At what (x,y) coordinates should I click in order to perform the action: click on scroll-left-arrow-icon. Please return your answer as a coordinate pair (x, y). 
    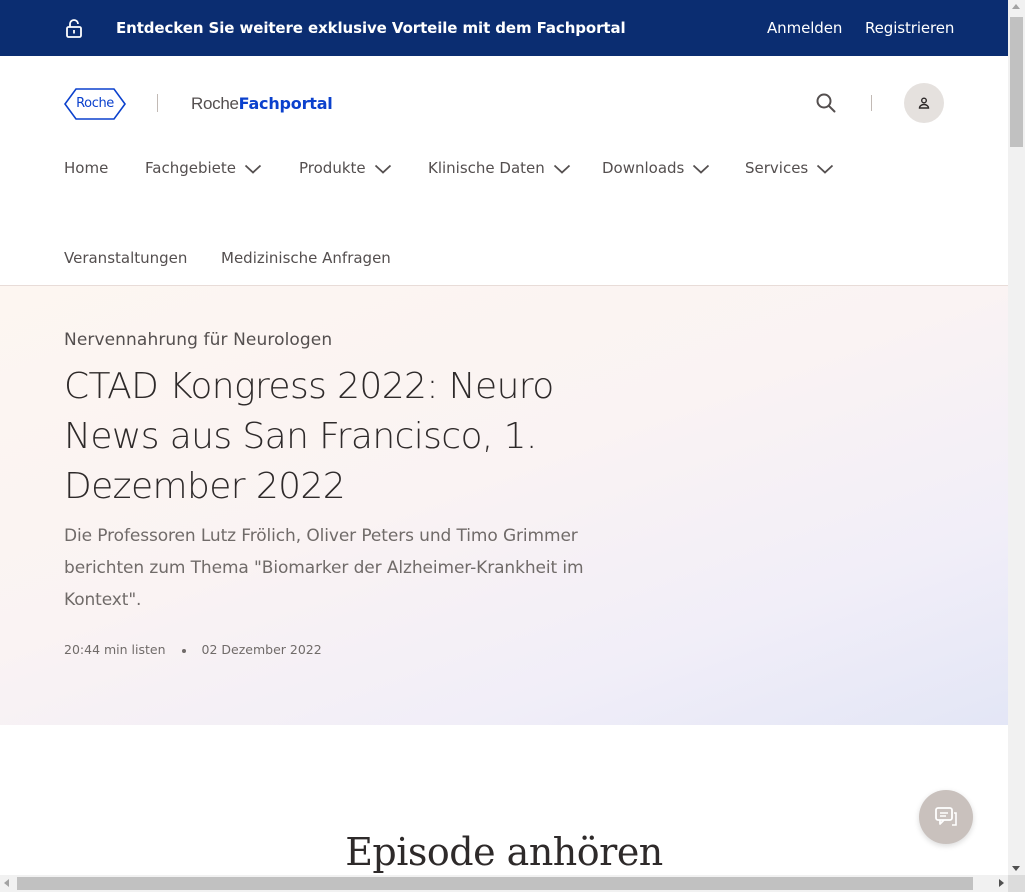
    Looking at the image, I should click on (6, 883).